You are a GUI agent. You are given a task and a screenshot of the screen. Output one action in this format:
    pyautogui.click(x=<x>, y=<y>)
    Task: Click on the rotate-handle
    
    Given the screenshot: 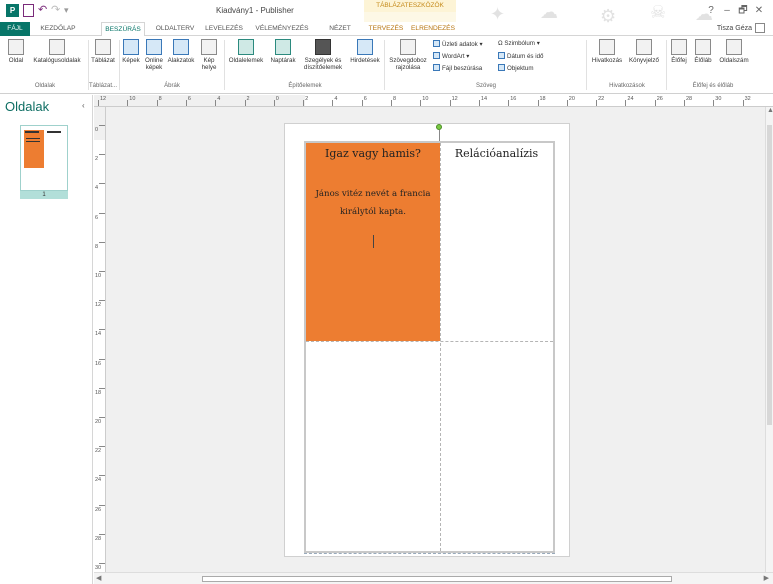 What is the action you would take?
    pyautogui.click(x=439, y=127)
    